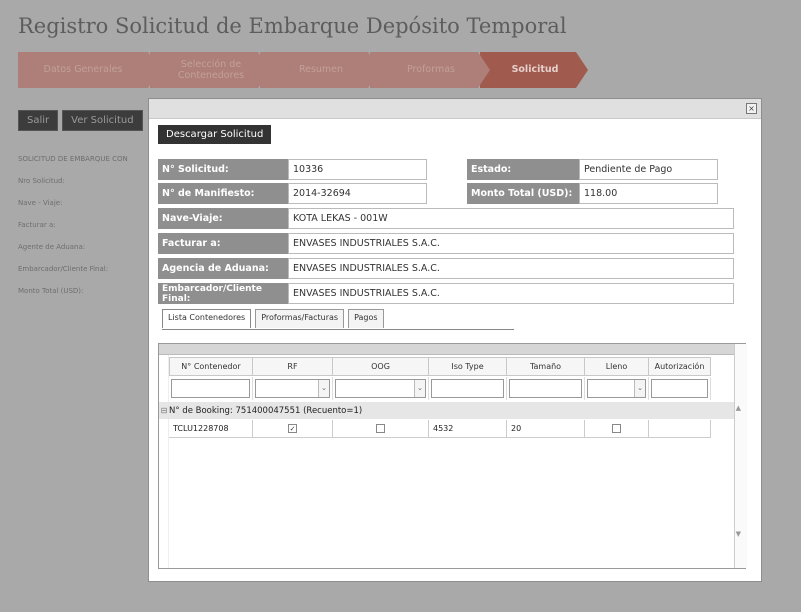 The image size is (801, 612). Describe the element at coordinates (357, 169) in the screenshot. I see `request-number-field: 10336` at that location.